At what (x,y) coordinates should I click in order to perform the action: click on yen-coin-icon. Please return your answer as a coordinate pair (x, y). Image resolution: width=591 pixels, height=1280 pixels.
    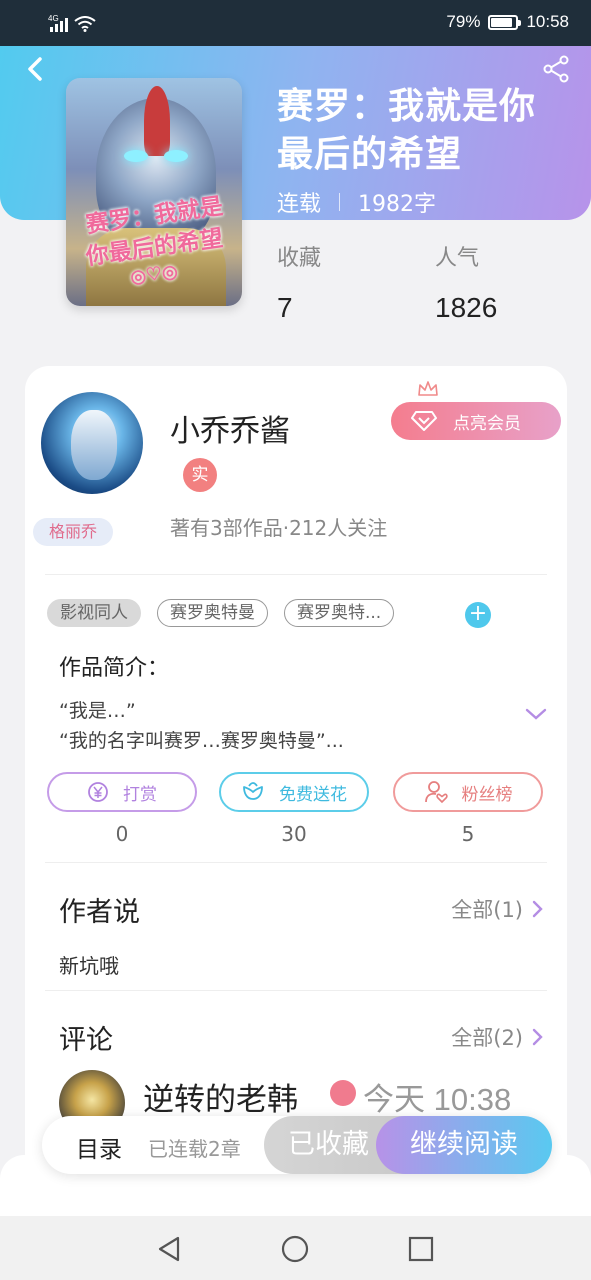
    Looking at the image, I should click on (98, 792).